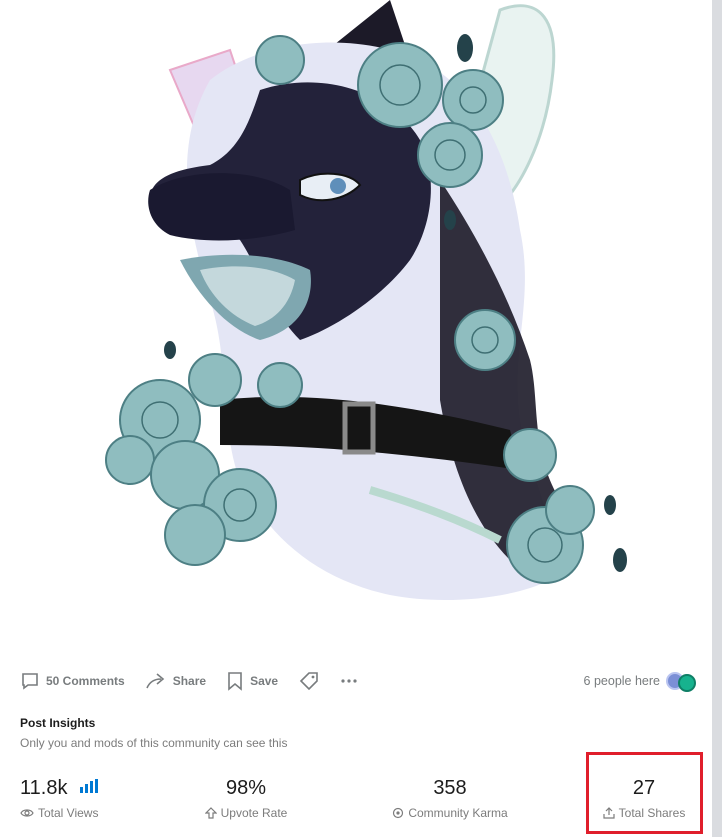  What do you see at coordinates (450, 788) in the screenshot?
I see `stat-karma-value: 358` at bounding box center [450, 788].